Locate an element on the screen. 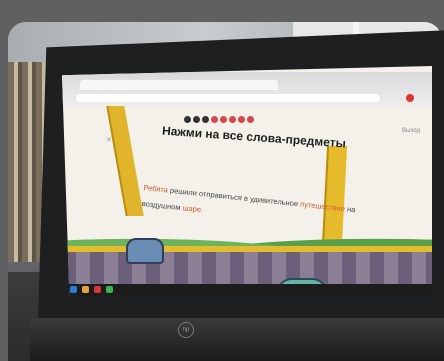  sentence-word: решили is located at coordinates (183, 192).